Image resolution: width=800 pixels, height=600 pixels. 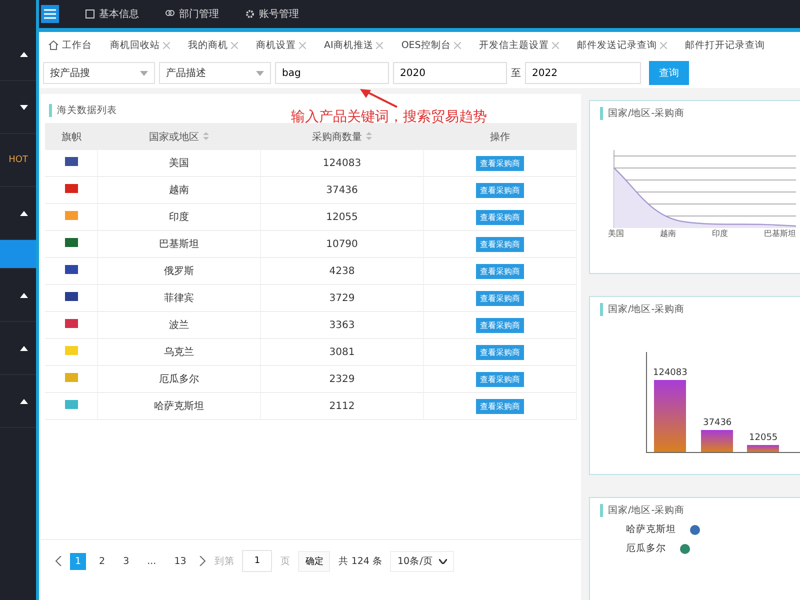 What do you see at coordinates (250, 14) in the screenshot?
I see `settings-icon` at bounding box center [250, 14].